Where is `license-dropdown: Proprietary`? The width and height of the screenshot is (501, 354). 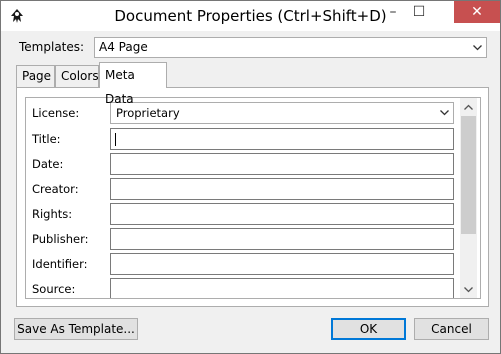
license-dropdown: Proprietary is located at coordinates (282, 113).